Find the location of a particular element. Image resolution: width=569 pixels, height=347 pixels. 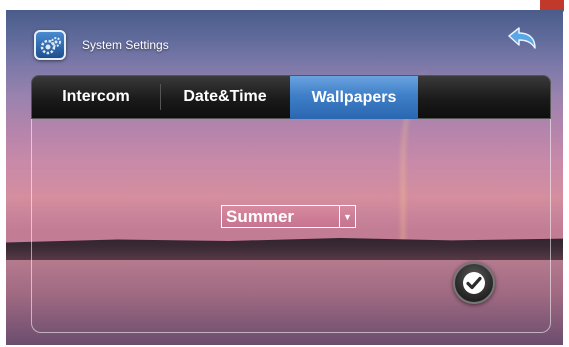

settings-gears-icon is located at coordinates (50, 45).